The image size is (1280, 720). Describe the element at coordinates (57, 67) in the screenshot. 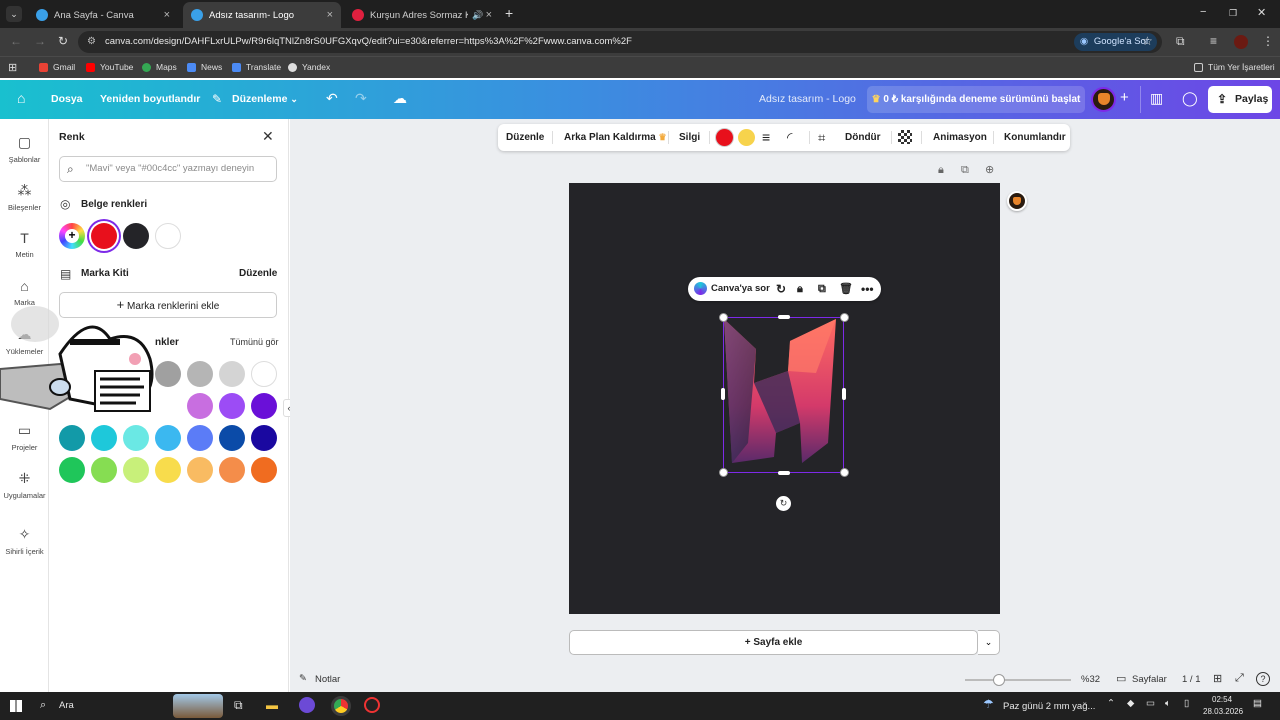

I see `bookmark-gmail: Gmail` at that location.